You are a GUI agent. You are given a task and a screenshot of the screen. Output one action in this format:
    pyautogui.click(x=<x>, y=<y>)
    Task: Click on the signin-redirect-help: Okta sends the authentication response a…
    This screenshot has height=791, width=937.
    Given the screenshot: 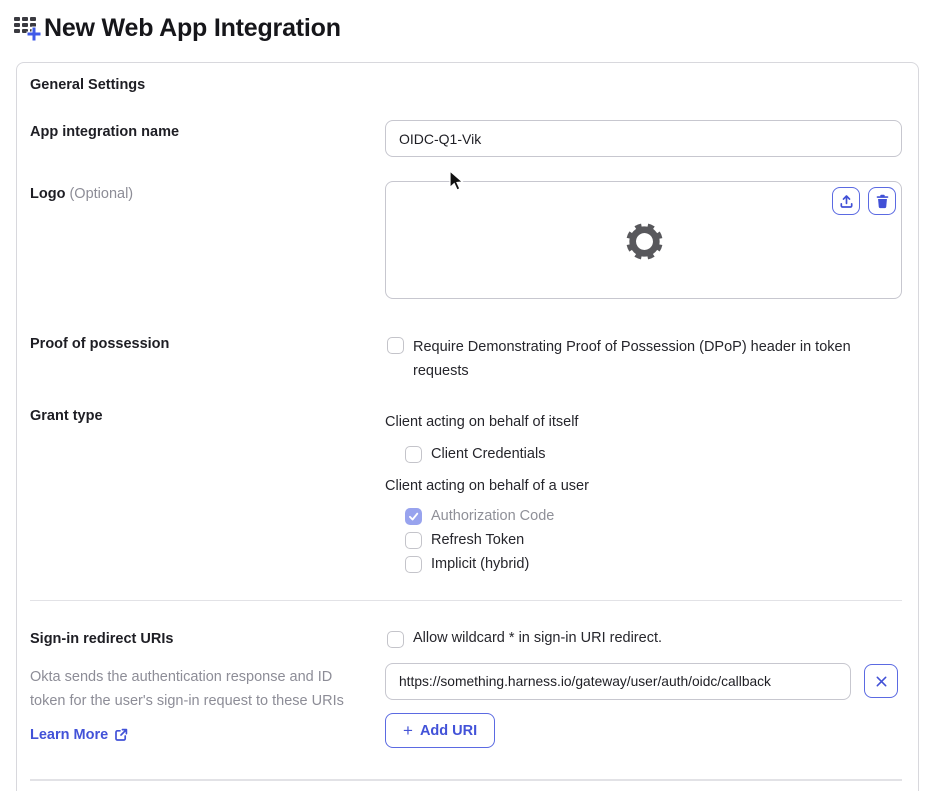 What is the action you would take?
    pyautogui.click(x=187, y=689)
    